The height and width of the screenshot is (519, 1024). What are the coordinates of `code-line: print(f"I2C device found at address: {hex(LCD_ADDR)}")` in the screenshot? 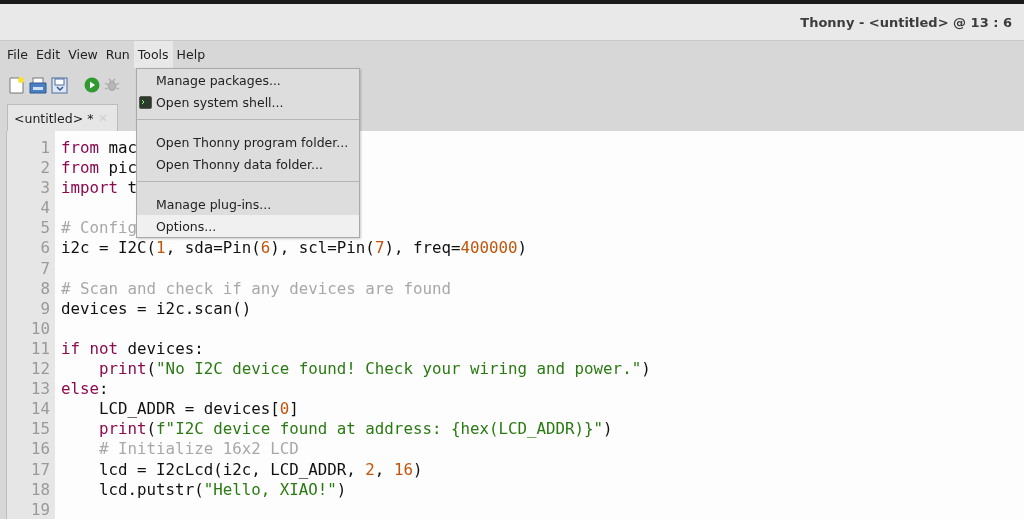 It's located at (356, 429).